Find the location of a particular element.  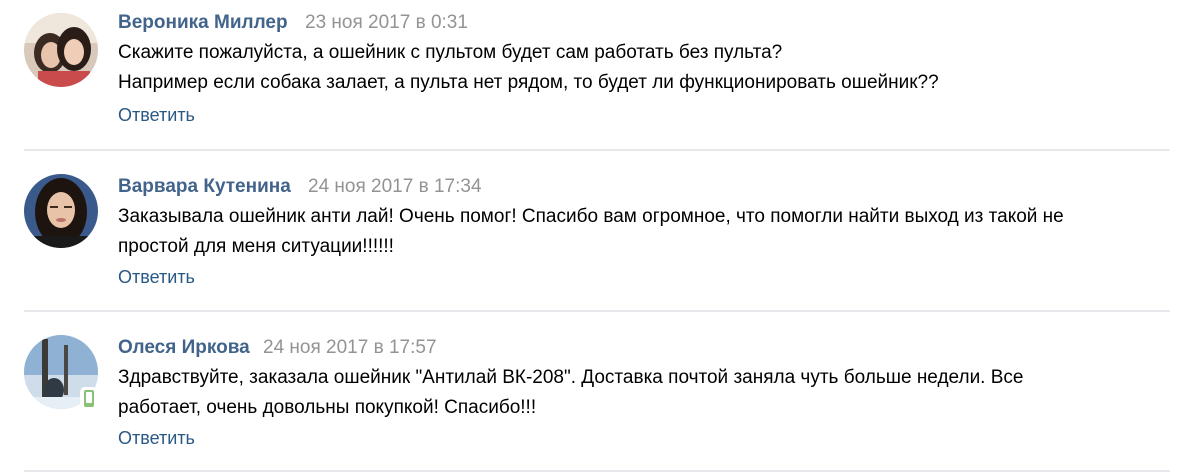

comment-text-line: простой для меня ситуации!!!!!! is located at coordinates (256, 246).